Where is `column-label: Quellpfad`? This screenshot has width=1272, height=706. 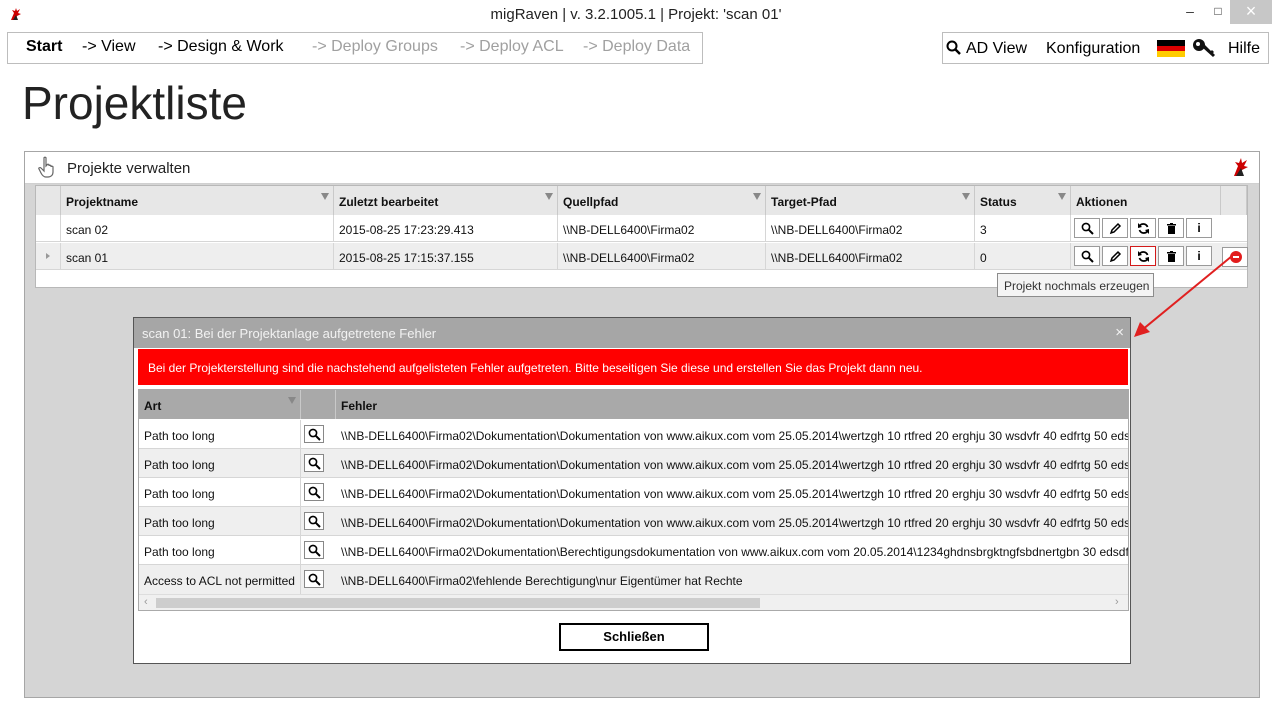
column-label: Quellpfad is located at coordinates (591, 202).